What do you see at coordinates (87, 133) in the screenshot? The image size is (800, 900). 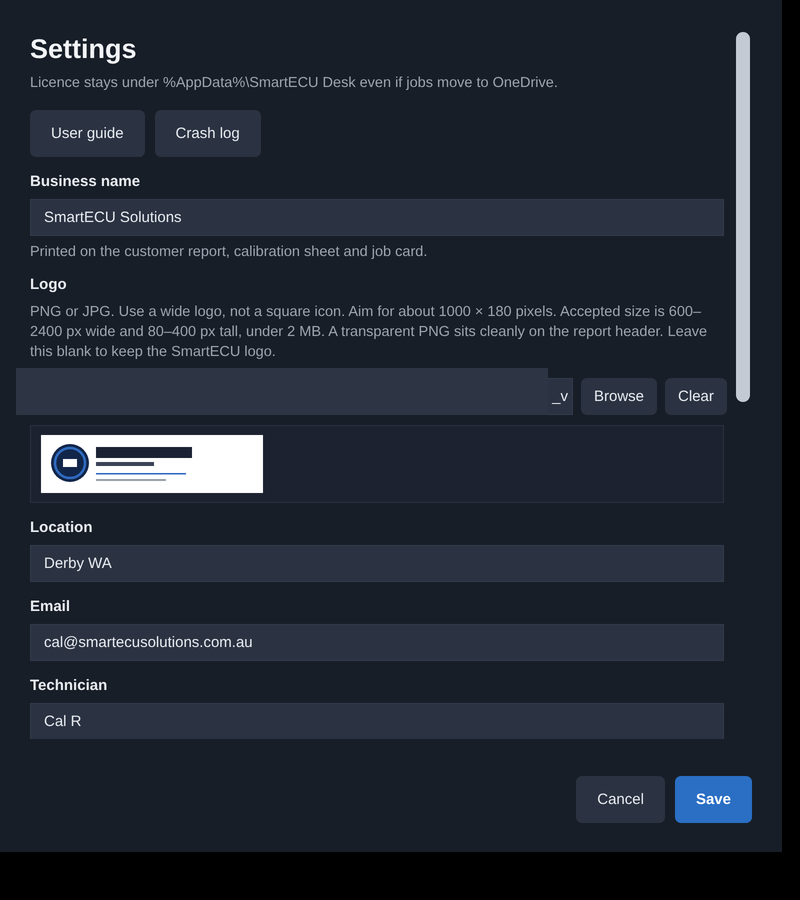 I see `action-button: User guide` at bounding box center [87, 133].